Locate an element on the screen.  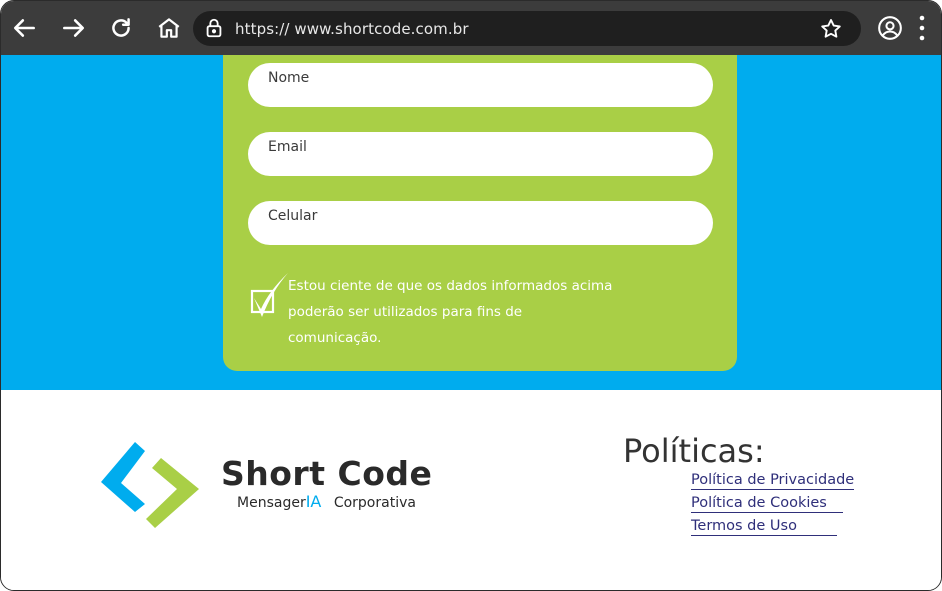
phone-field: Celular is located at coordinates (480, 223).